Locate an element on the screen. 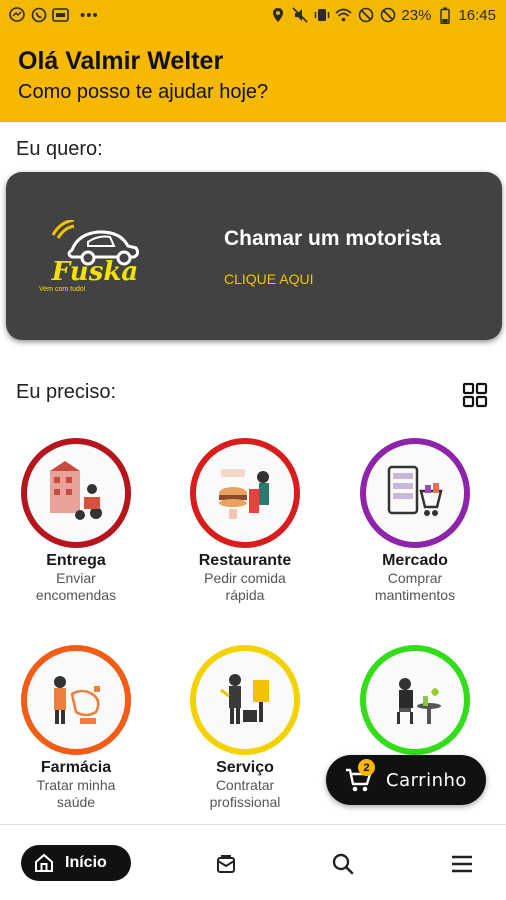 Image resolution: width=506 pixels, height=900 pixels. whatsapp-icon is located at coordinates (38, 15).